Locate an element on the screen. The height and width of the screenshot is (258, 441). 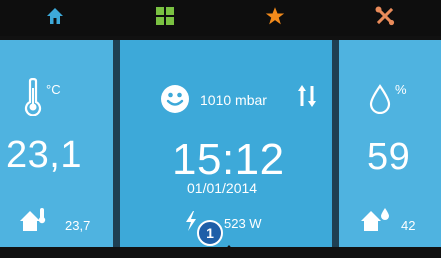
caret-up-icon is located at coordinates (229, 249).